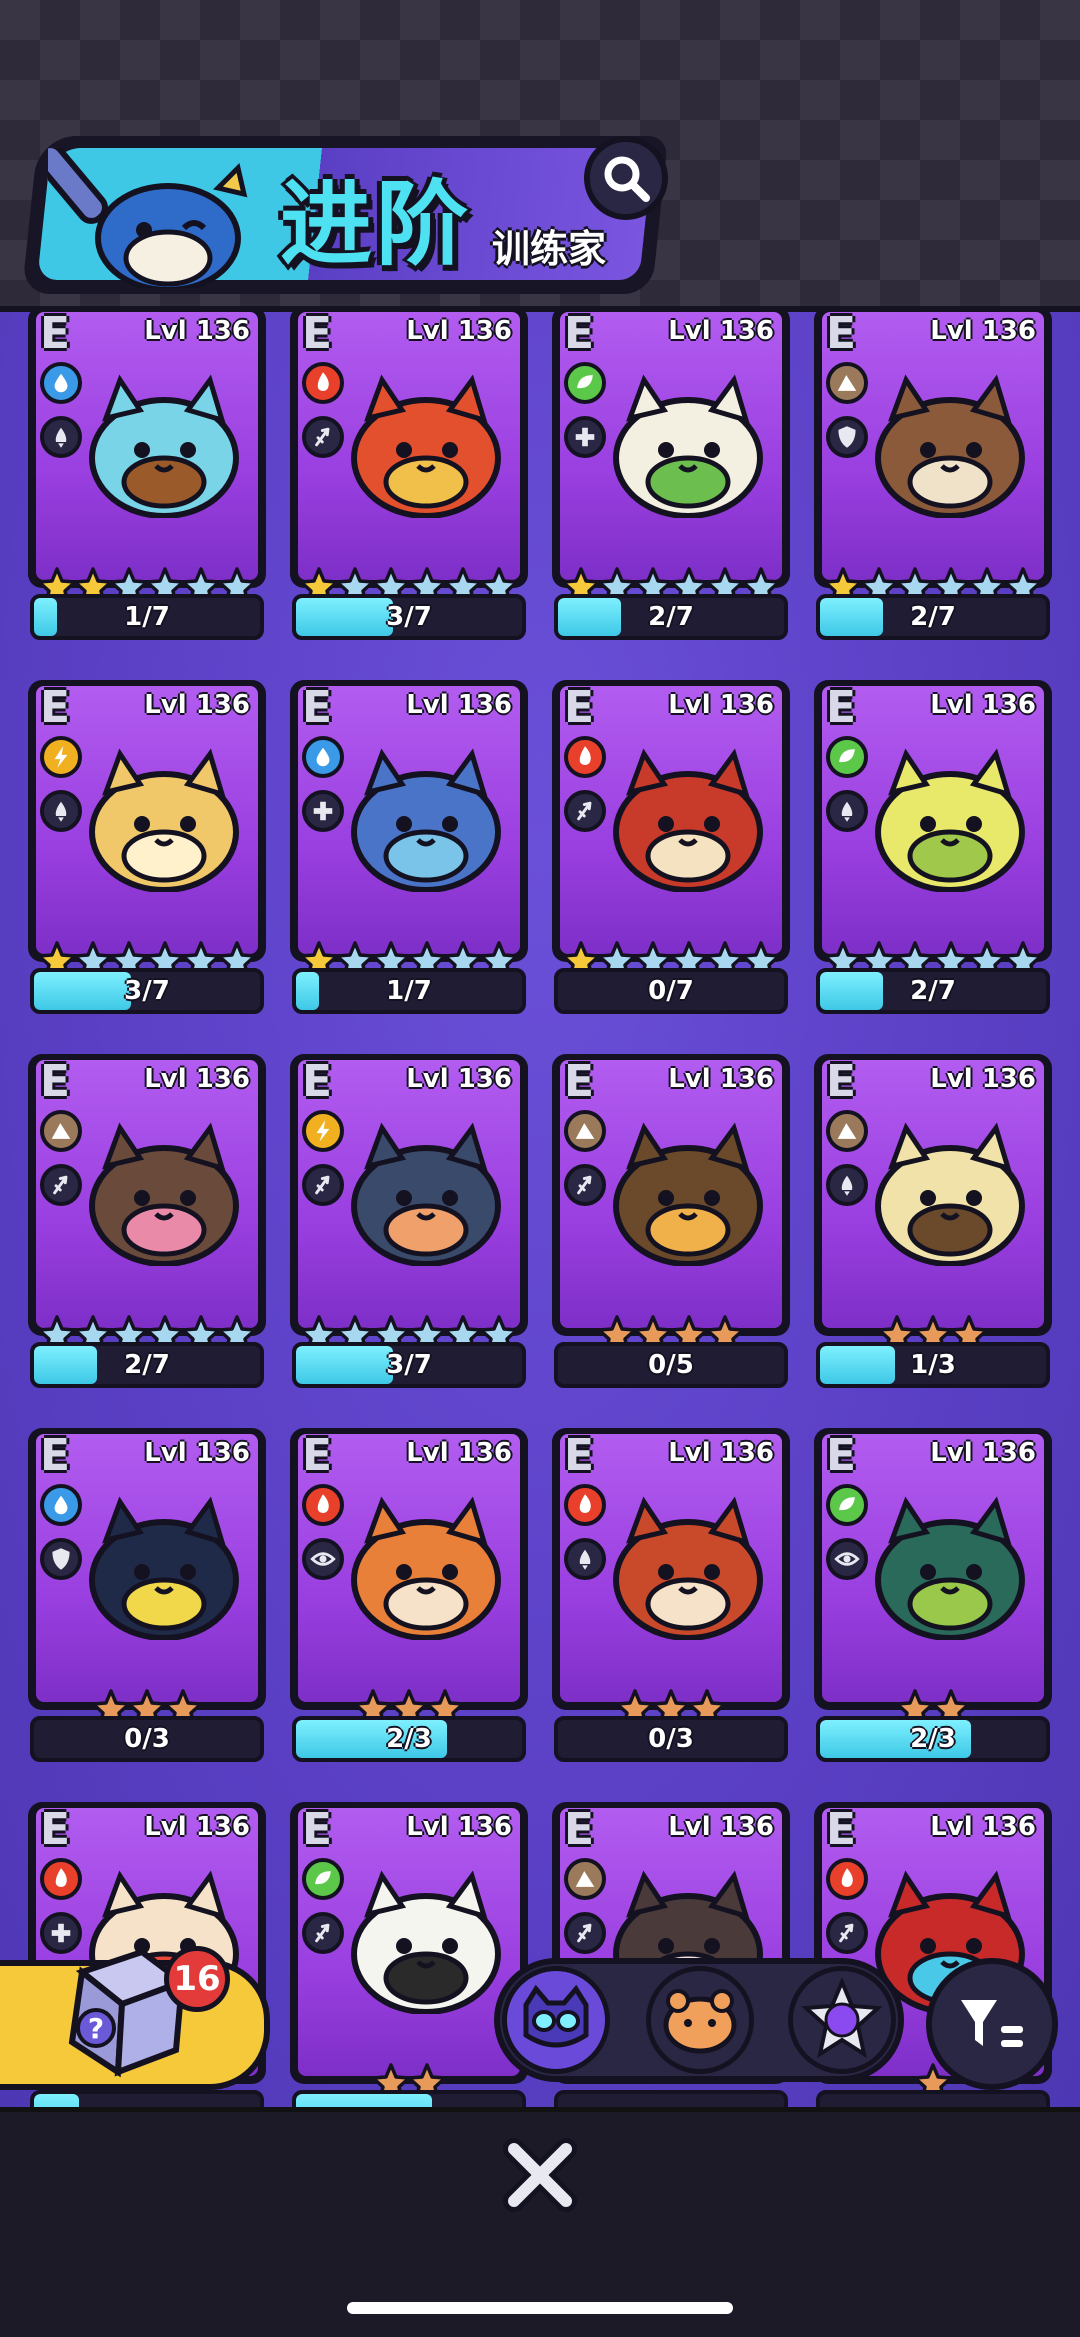 This screenshot has width=1080, height=2337. I want to click on pet-card: E Lvl 136 1/3, so click(933, 1222).